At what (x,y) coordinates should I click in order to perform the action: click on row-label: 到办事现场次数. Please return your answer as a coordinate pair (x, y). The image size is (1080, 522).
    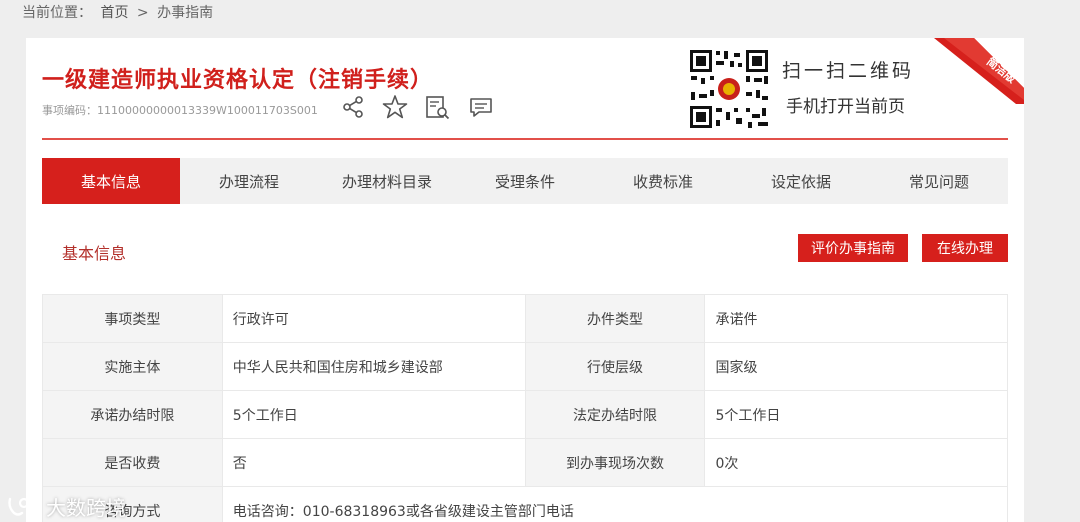
    Looking at the image, I should click on (615, 462).